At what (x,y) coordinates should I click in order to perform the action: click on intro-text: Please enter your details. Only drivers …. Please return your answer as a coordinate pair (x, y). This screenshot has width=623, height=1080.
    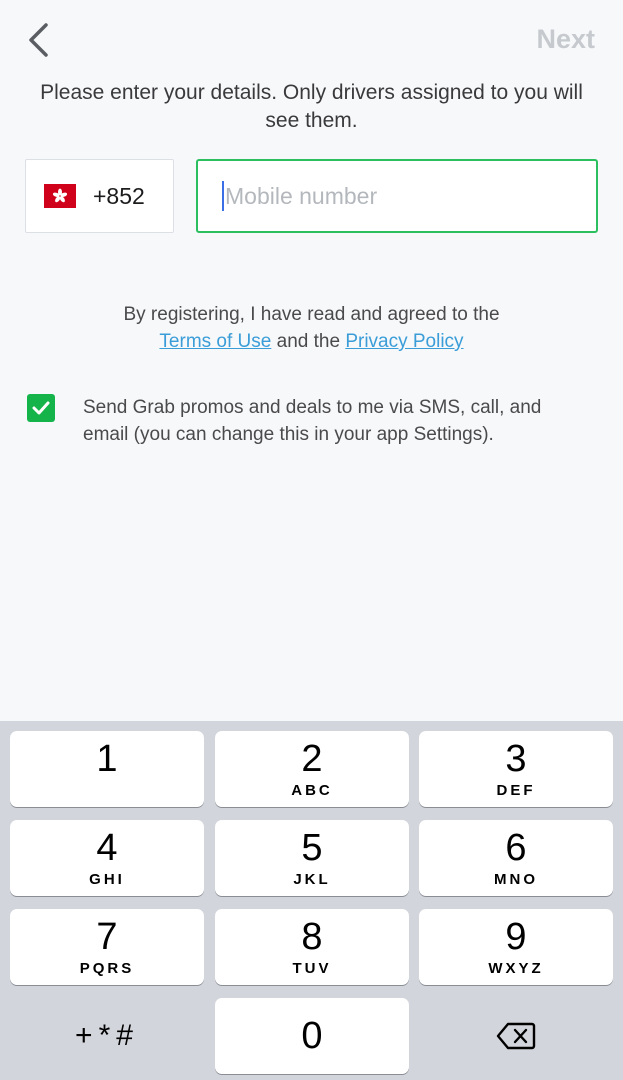
    Looking at the image, I should click on (311, 106).